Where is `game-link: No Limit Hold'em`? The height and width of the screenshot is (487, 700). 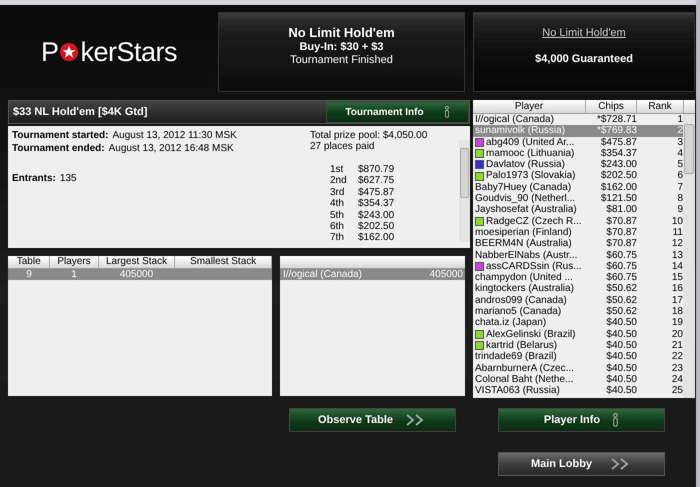 game-link: No Limit Hold'em is located at coordinates (584, 33).